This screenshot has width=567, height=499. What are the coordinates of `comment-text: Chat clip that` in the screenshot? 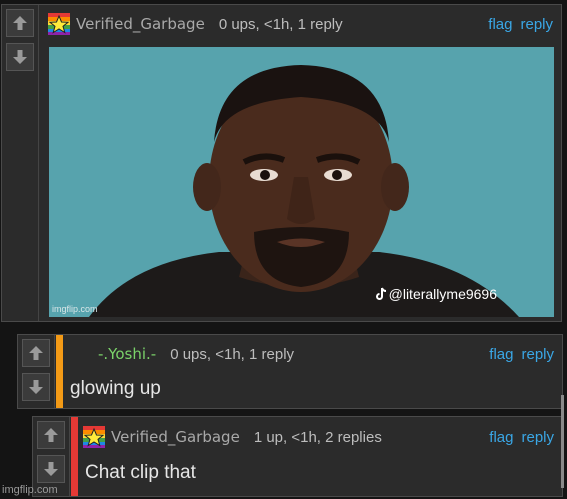 It's located at (140, 472).